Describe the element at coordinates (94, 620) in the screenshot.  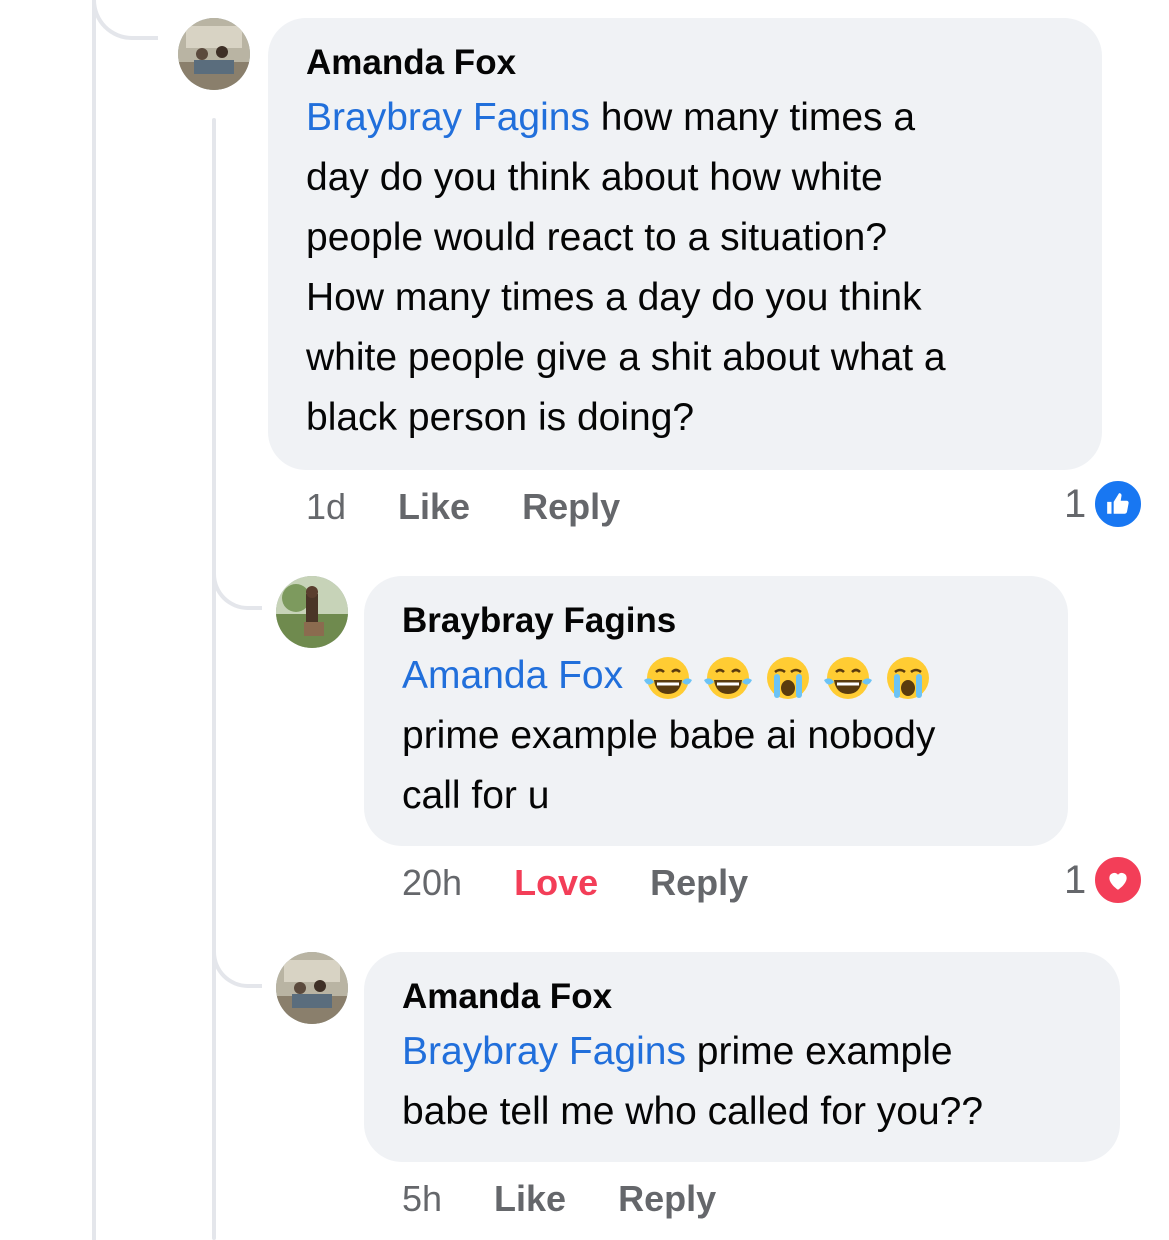
I see `outer-thread-line` at that location.